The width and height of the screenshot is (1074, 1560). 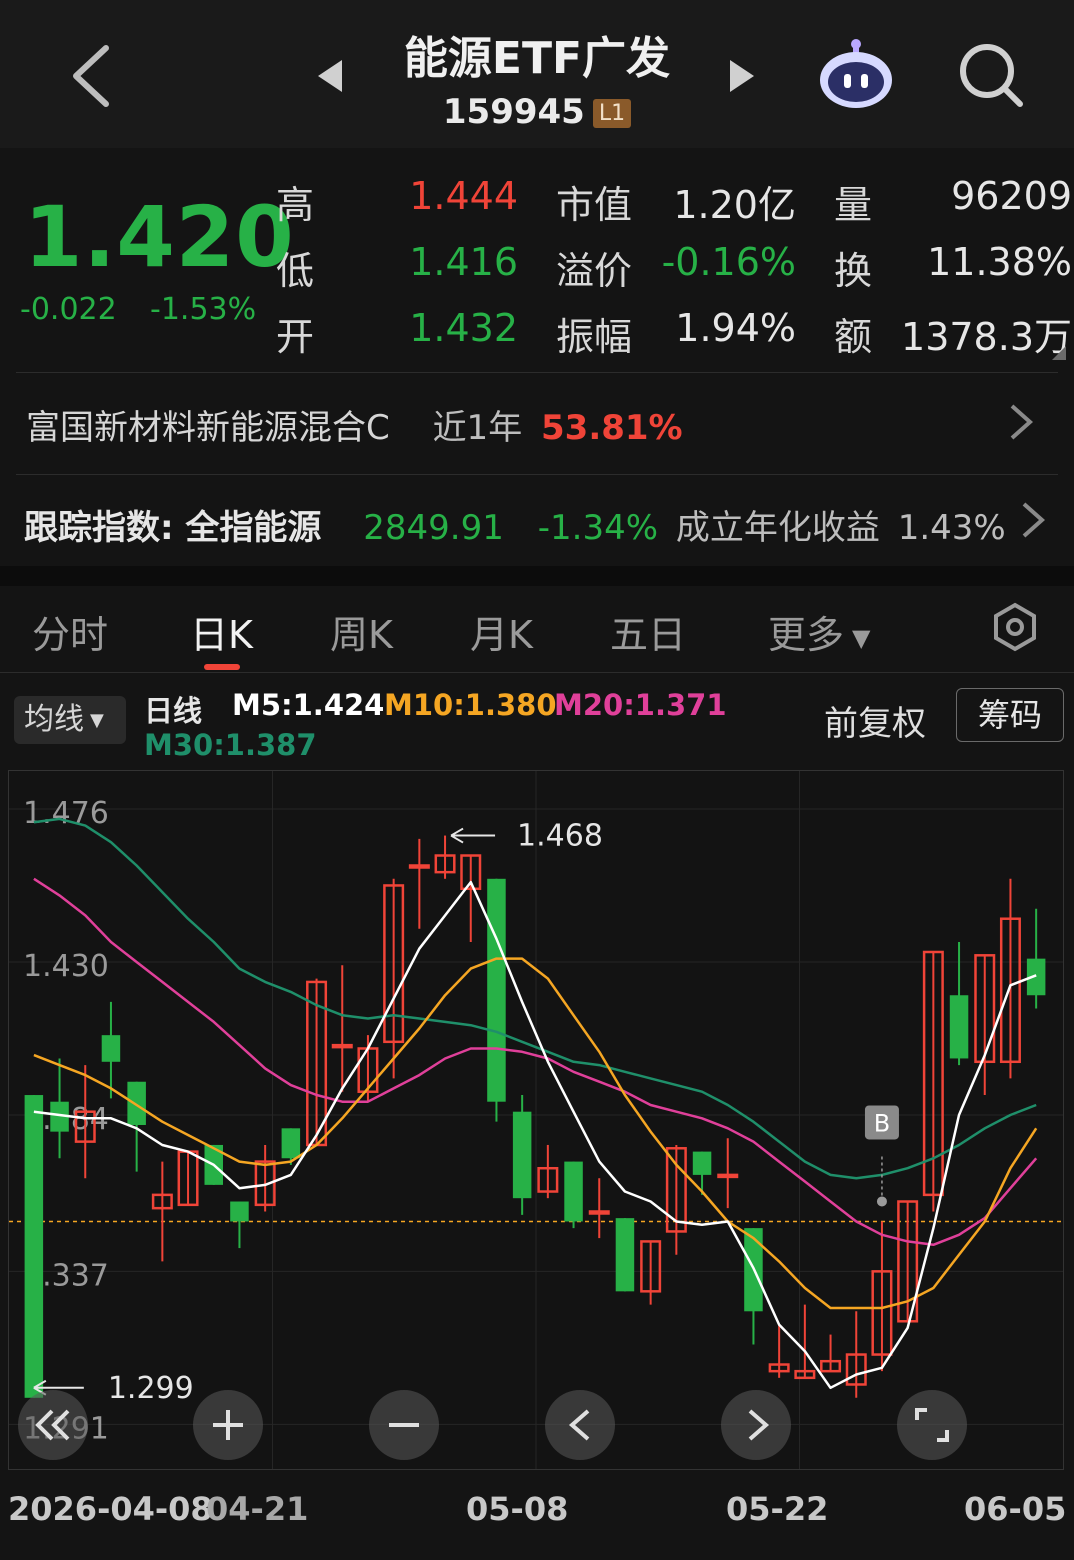 What do you see at coordinates (991, 75) in the screenshot?
I see `search-icon` at bounding box center [991, 75].